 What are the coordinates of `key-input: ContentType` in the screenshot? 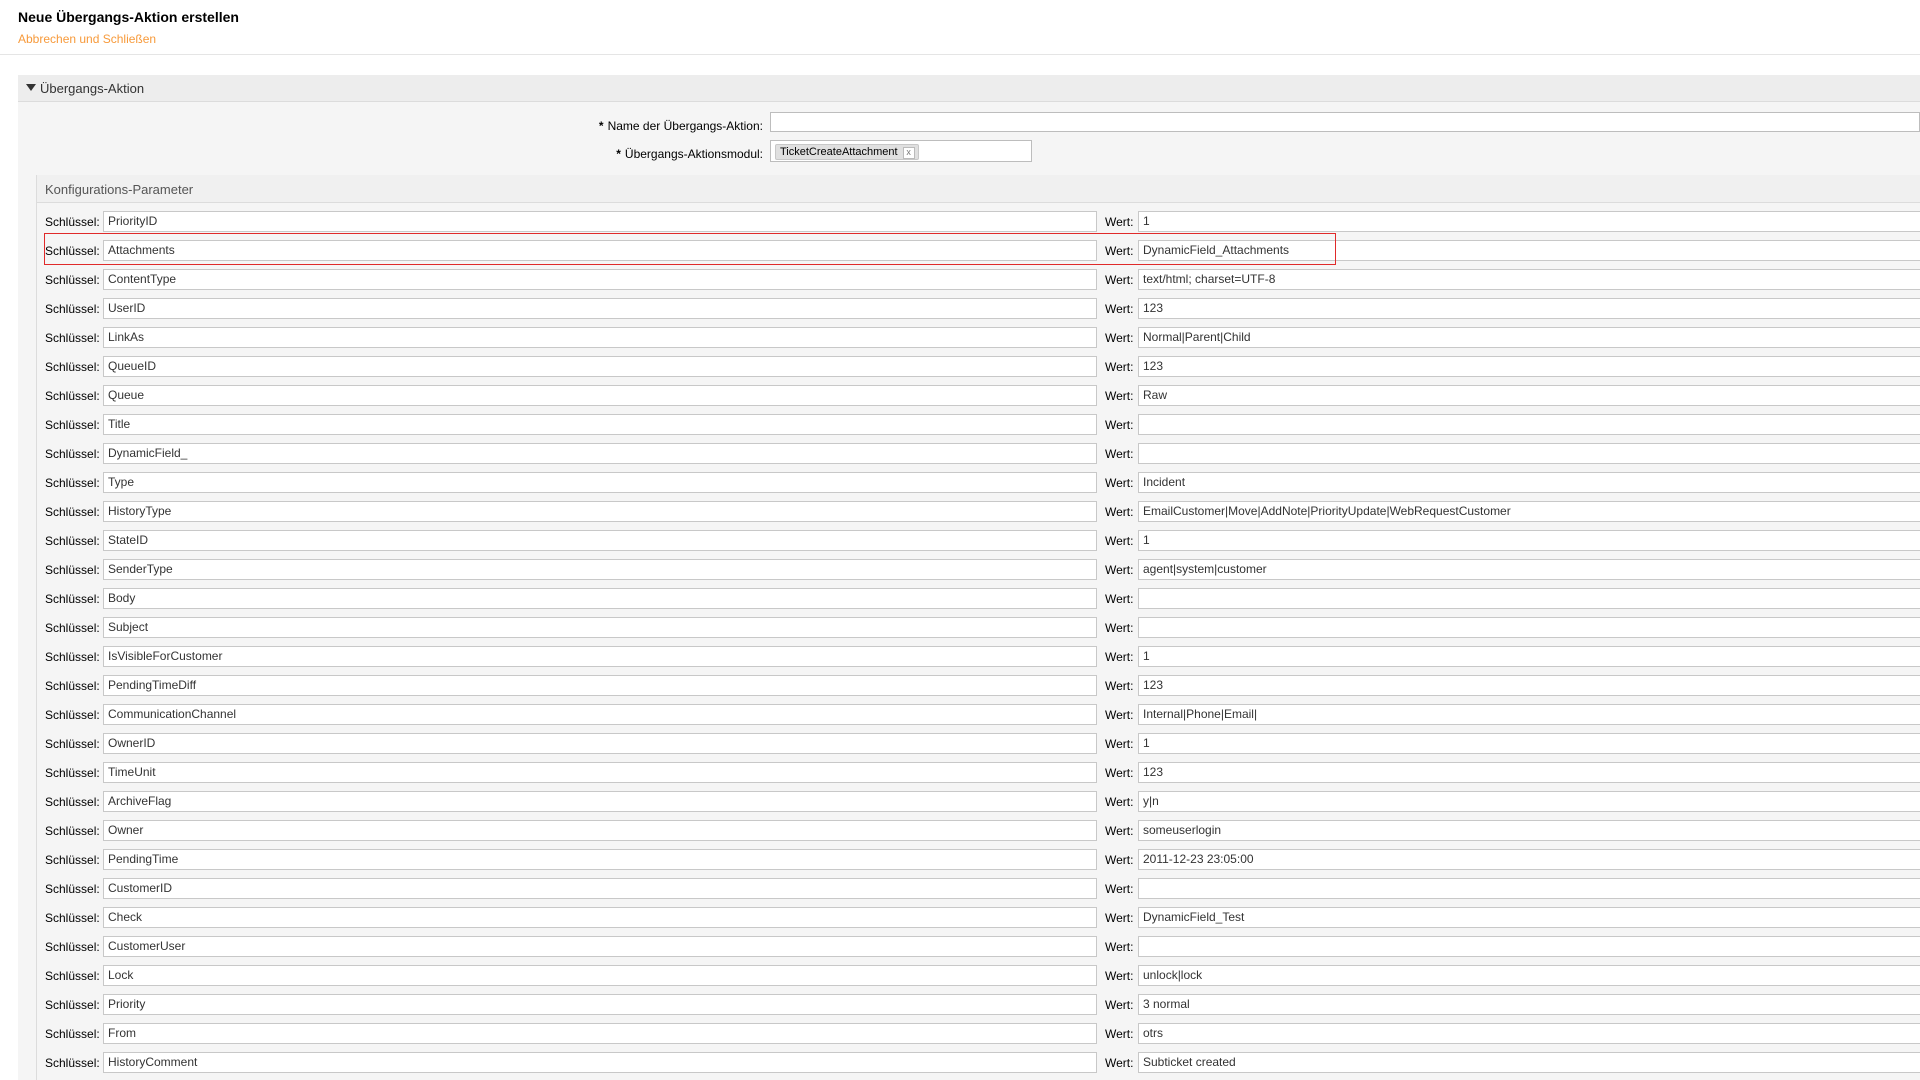 It's located at (600, 279).